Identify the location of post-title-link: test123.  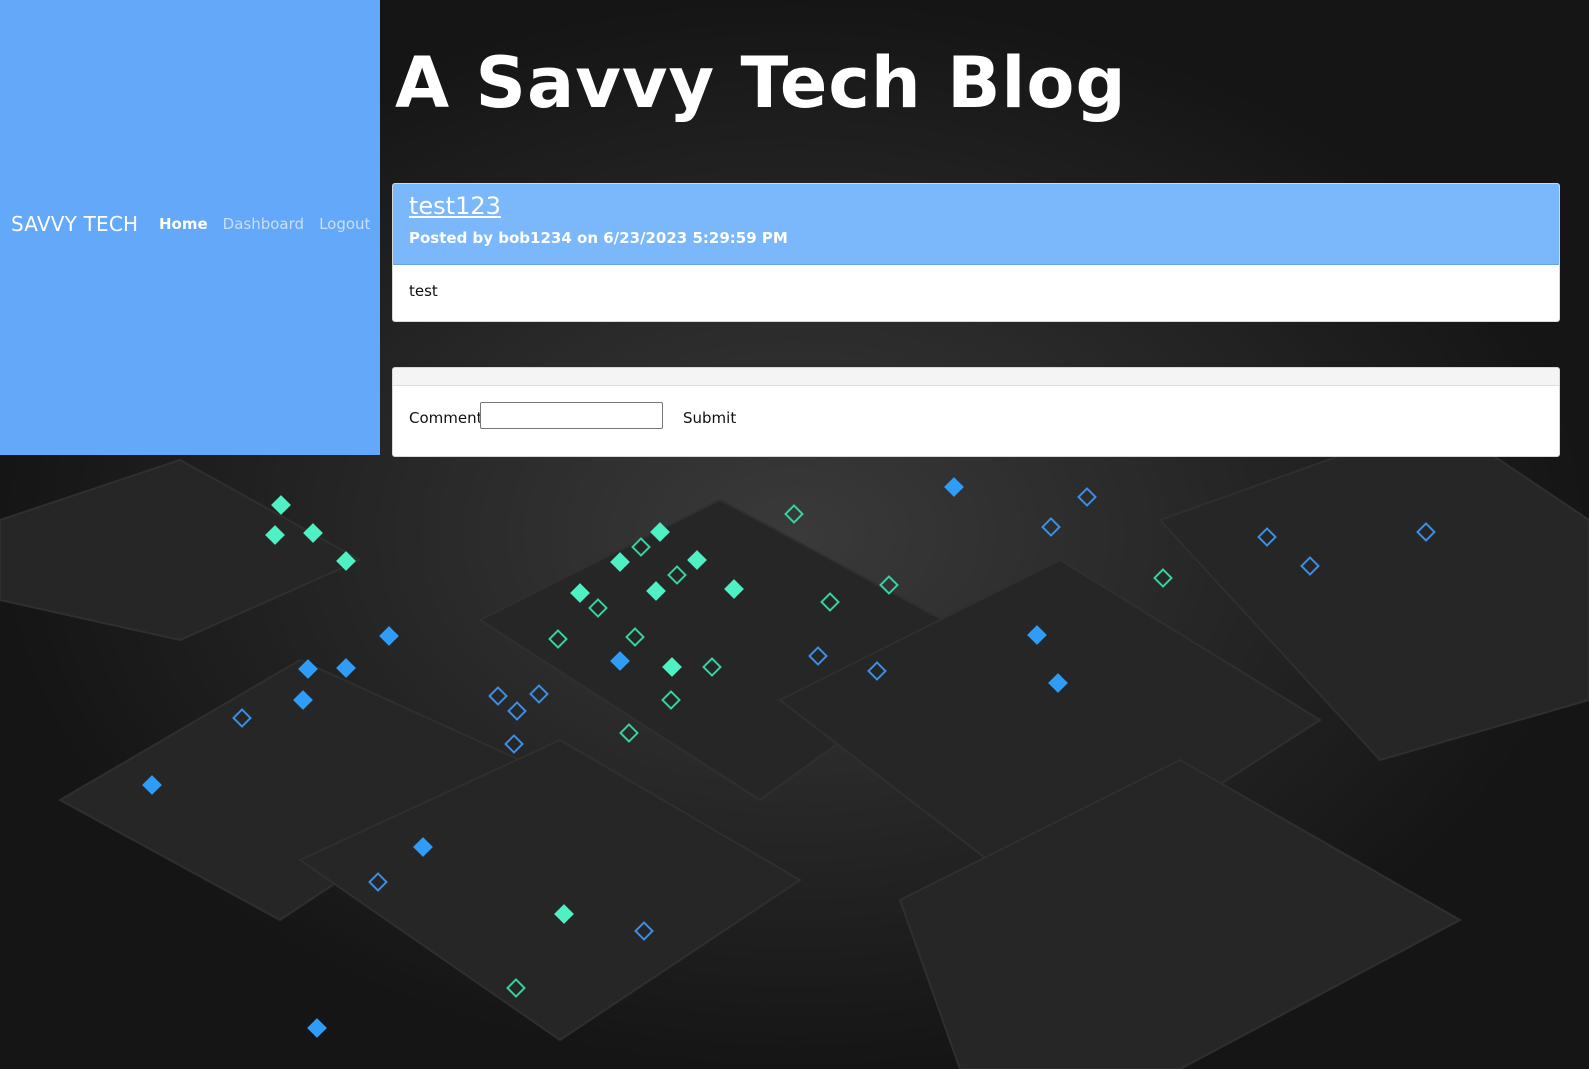
(455, 206).